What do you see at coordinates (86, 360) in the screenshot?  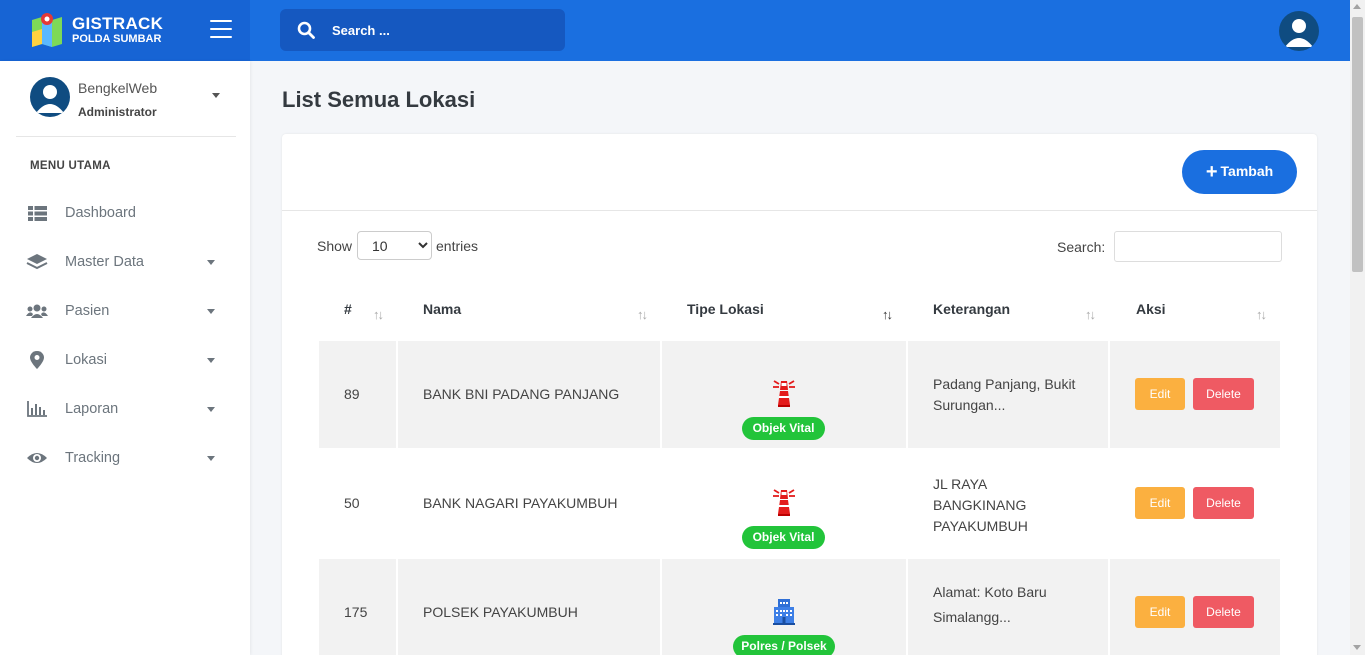 I see `sidebar-item-label: Lokasi` at bounding box center [86, 360].